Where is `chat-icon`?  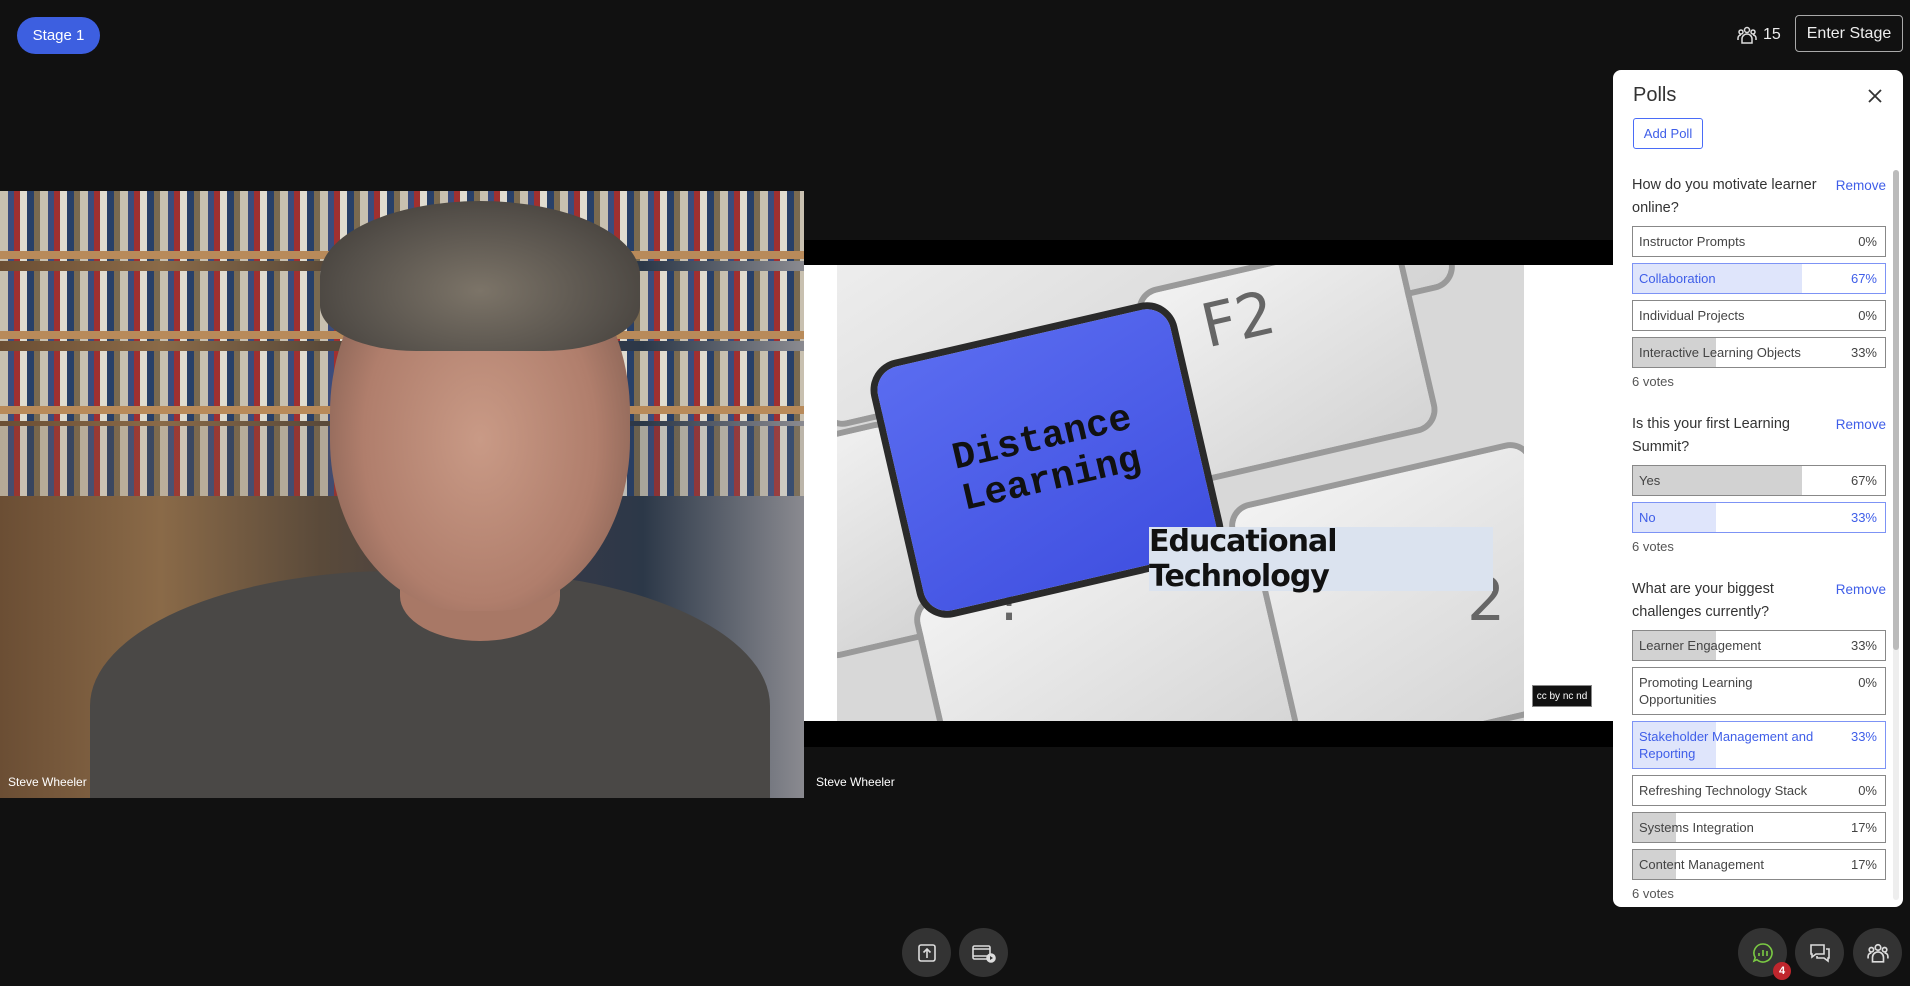
chat-icon is located at coordinates (1819, 953).